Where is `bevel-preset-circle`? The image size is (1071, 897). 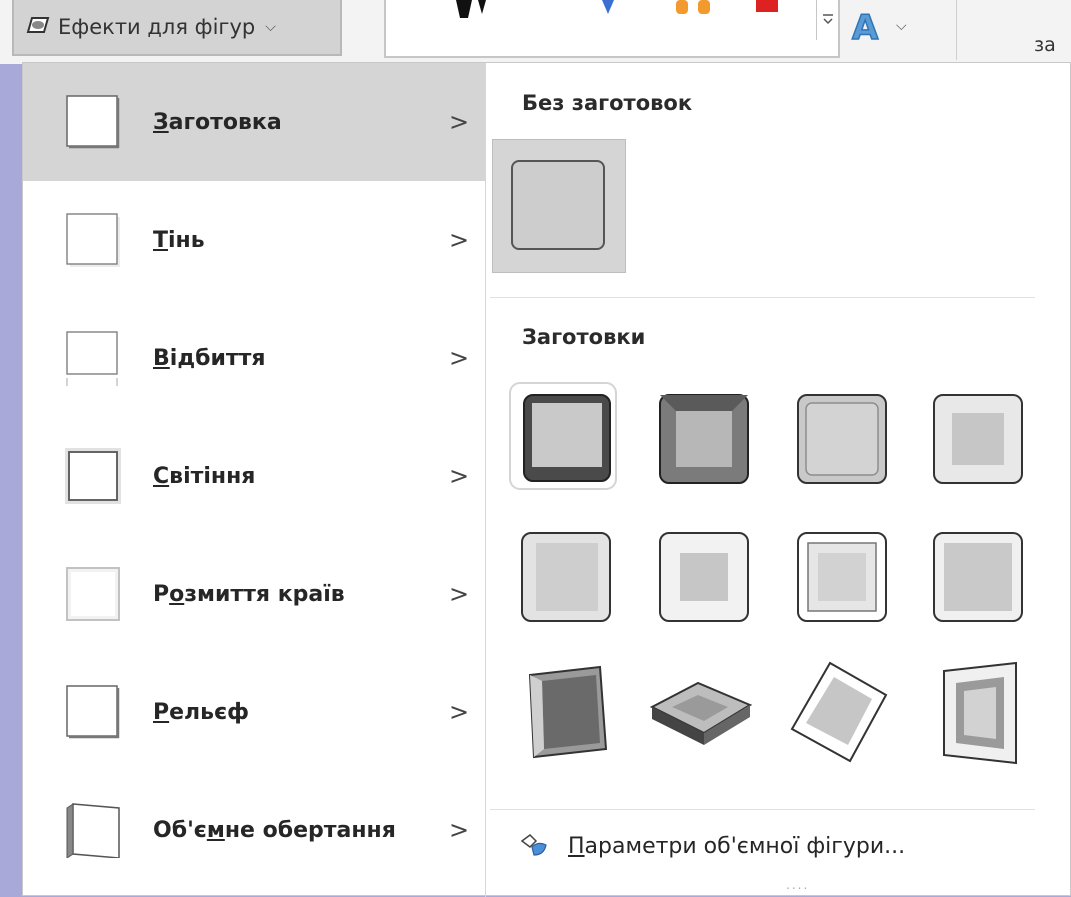 bevel-preset-circle is located at coordinates (563, 436).